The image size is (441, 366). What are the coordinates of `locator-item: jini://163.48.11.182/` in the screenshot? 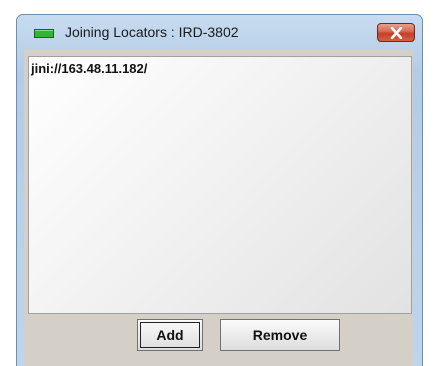 It's located at (89, 68).